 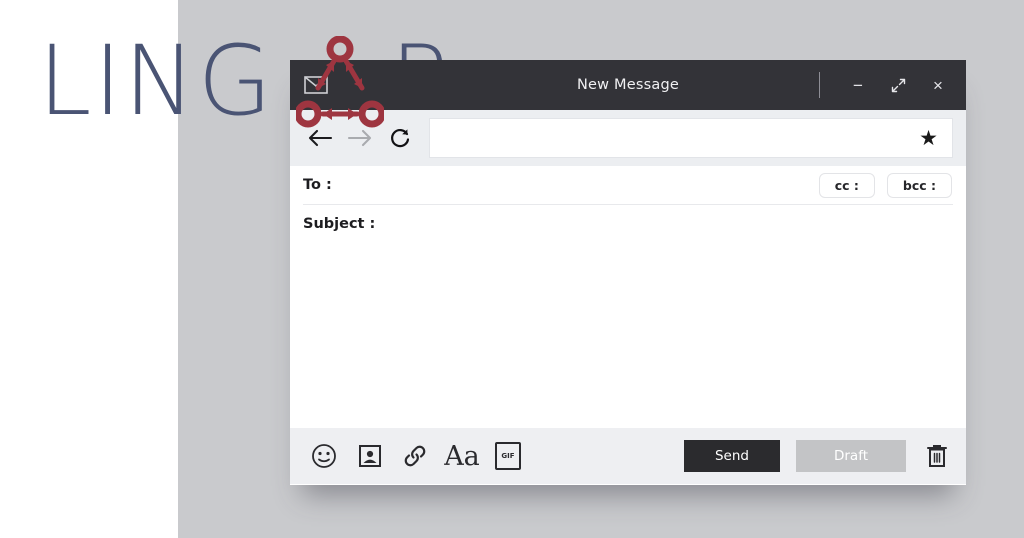 I want to click on photo-icon, so click(x=370, y=456).